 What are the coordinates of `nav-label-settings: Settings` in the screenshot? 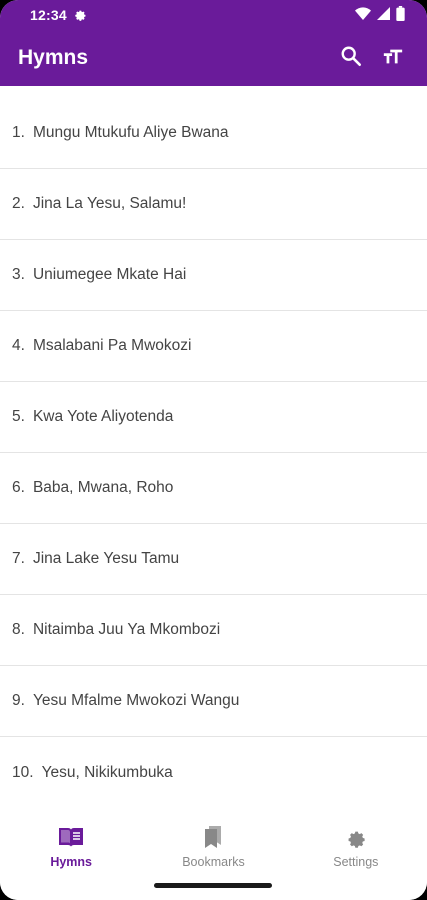 It's located at (356, 862).